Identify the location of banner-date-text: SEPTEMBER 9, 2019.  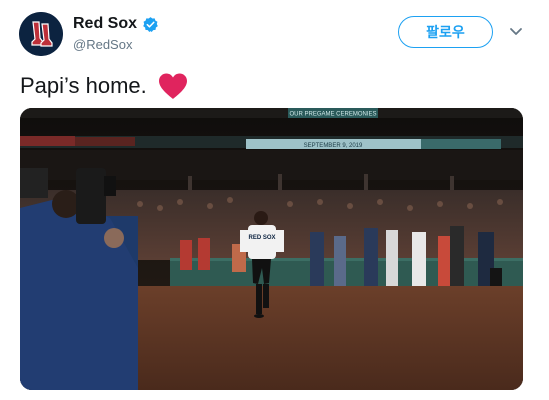
(333, 146).